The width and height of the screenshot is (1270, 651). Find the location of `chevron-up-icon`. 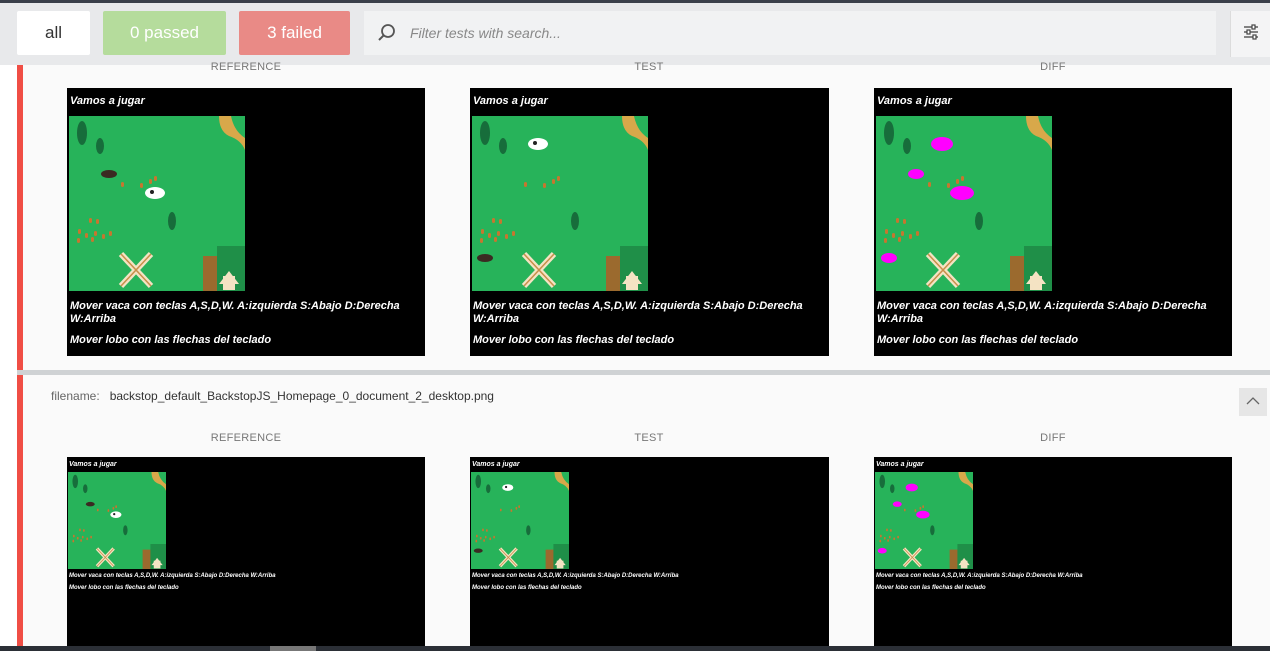

chevron-up-icon is located at coordinates (1253, 402).